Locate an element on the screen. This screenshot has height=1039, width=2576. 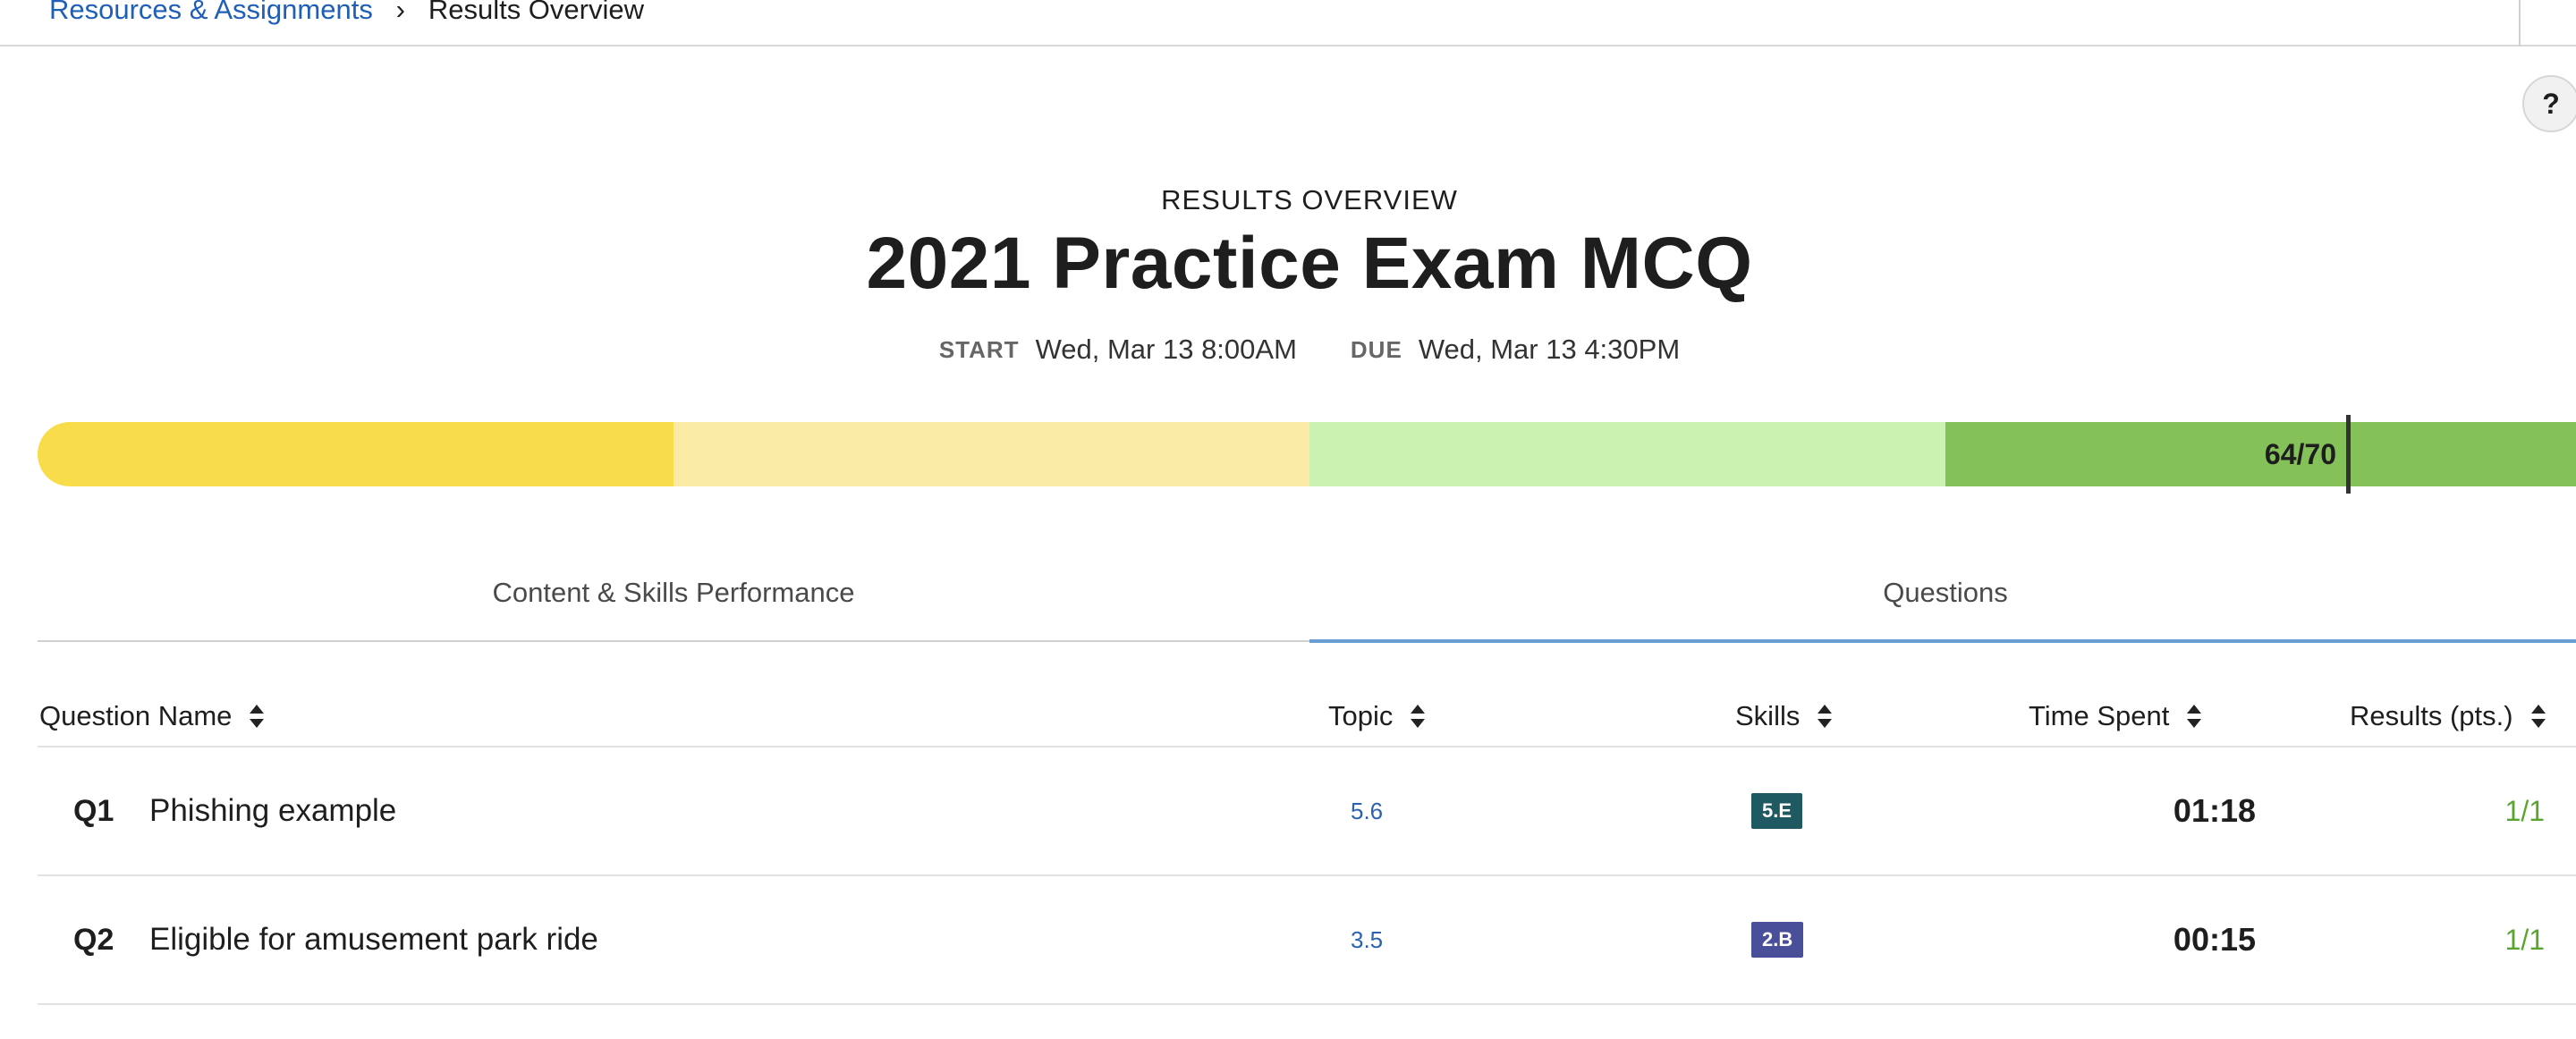
question-topic: 5.6 is located at coordinates (1367, 811).